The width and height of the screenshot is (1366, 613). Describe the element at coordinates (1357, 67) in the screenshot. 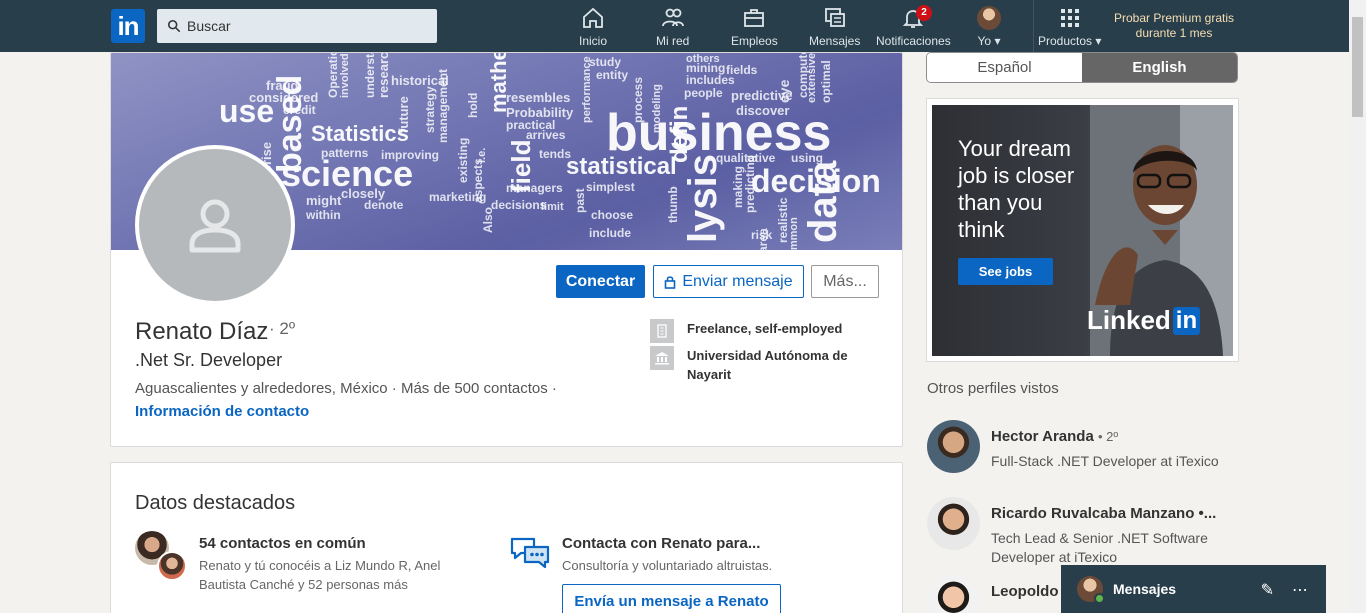

I see `scrollbar-thumb` at that location.